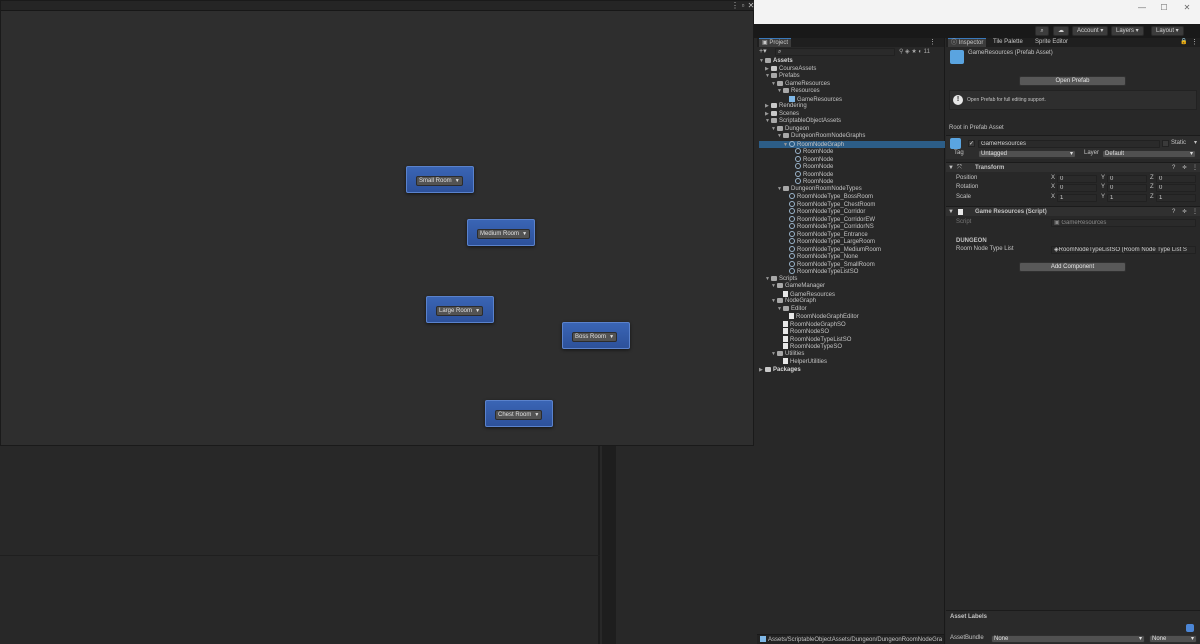  I want to click on room-node-chest: Chest Room ▼, so click(519, 413).